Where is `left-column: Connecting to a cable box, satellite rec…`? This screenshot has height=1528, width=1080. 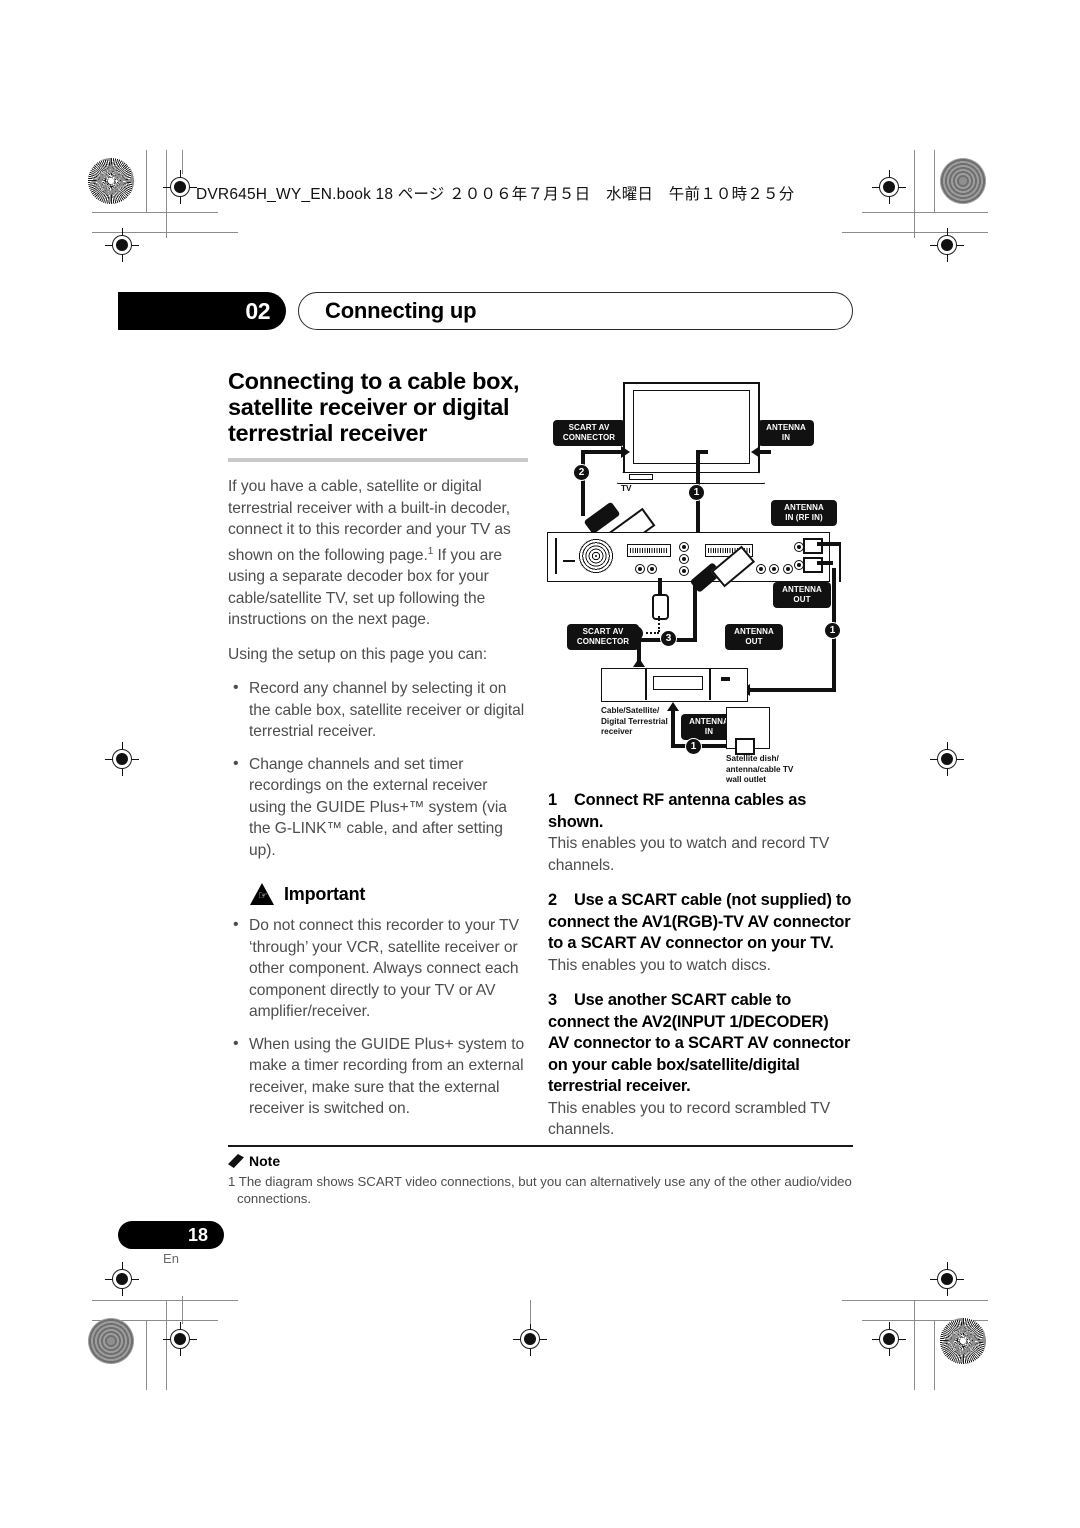
left-column: Connecting to a cable box, satellite rec… is located at coordinates (378, 751).